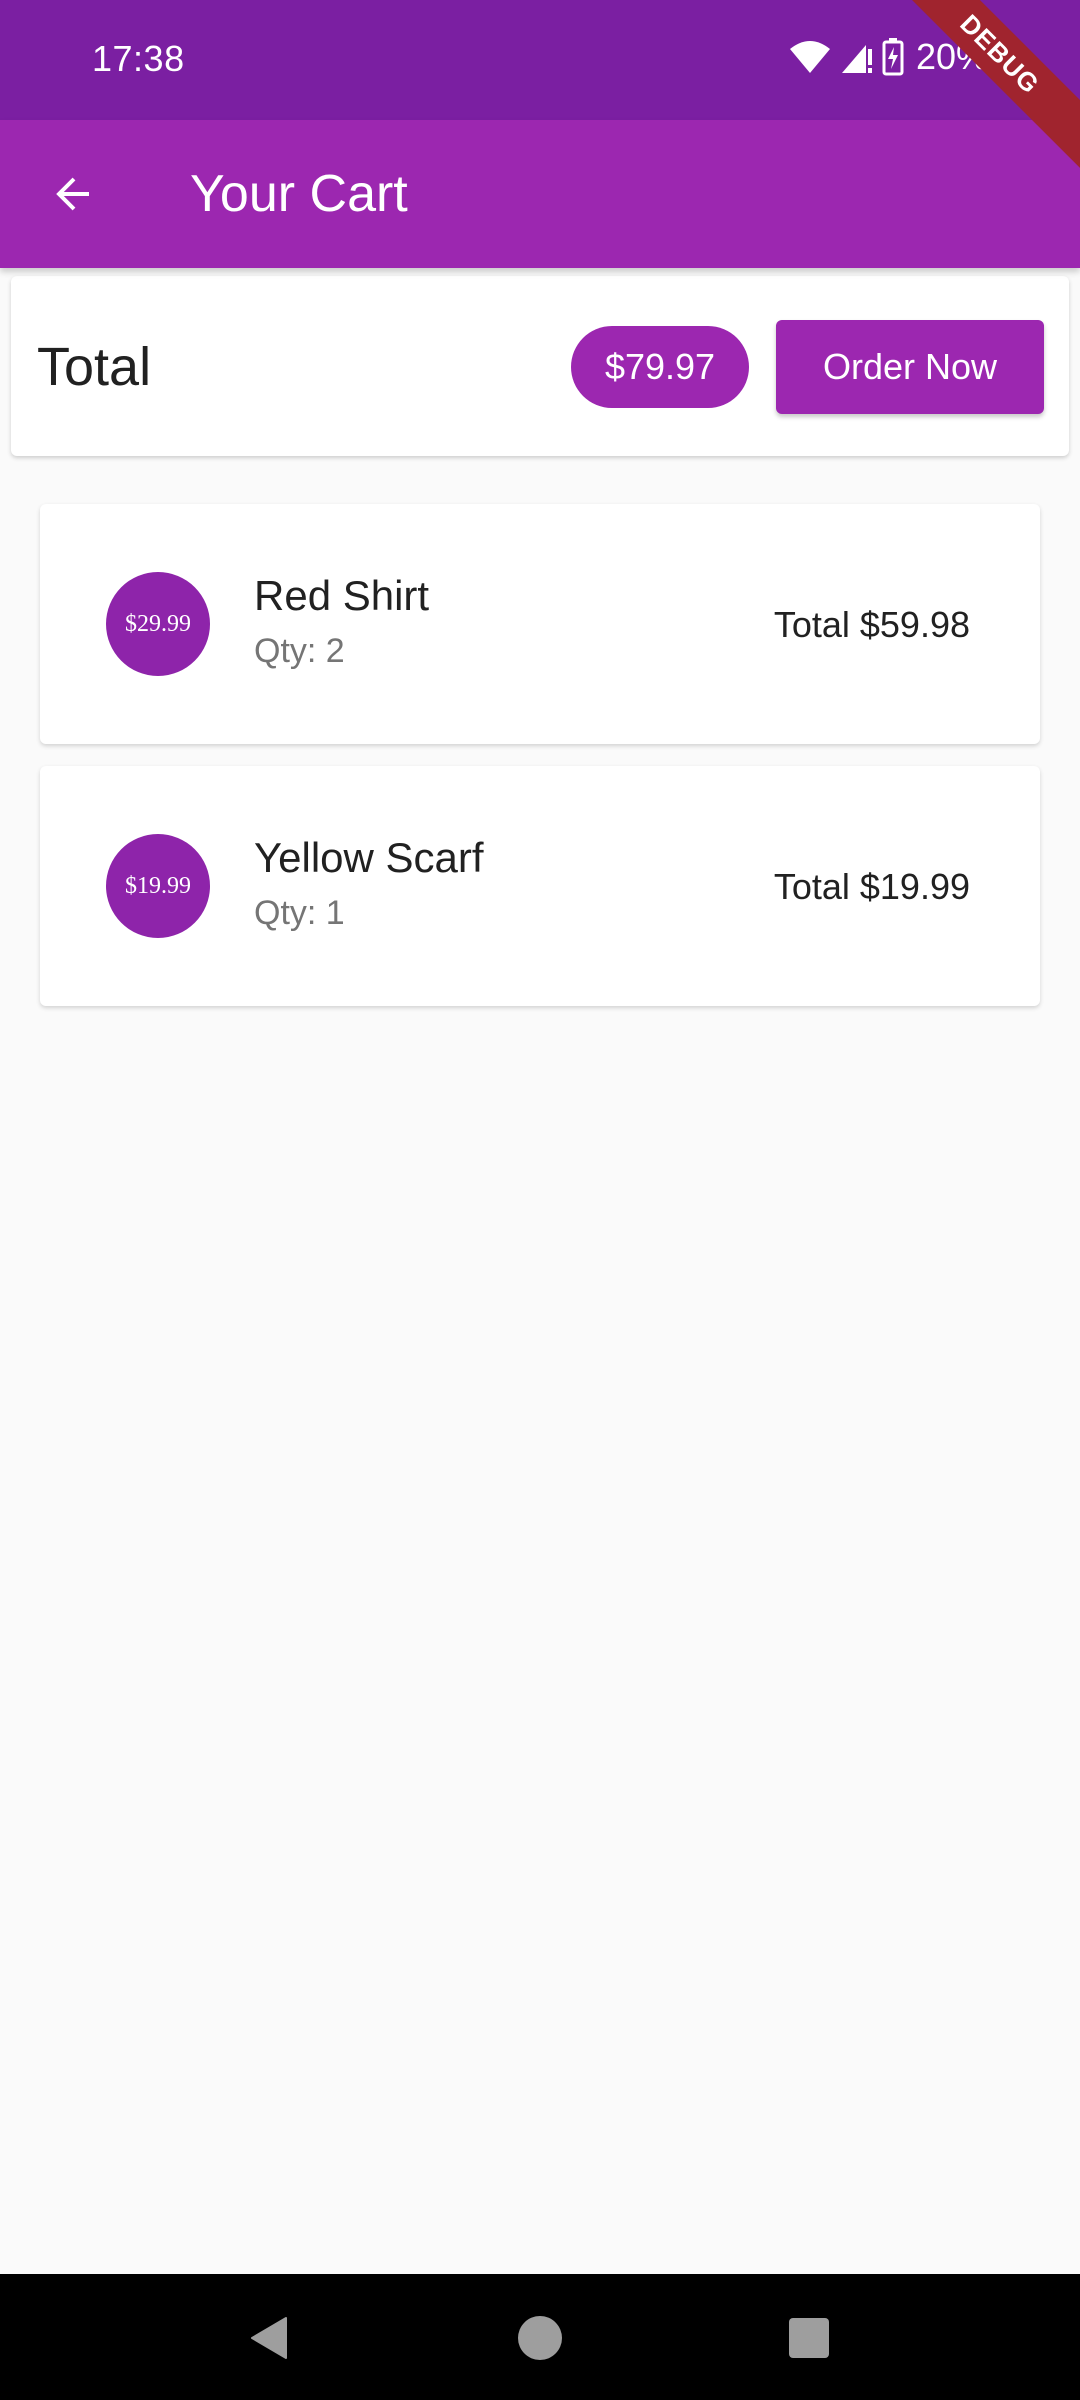 The image size is (1080, 2400). I want to click on total-amount-chip: $79.97, so click(660, 367).